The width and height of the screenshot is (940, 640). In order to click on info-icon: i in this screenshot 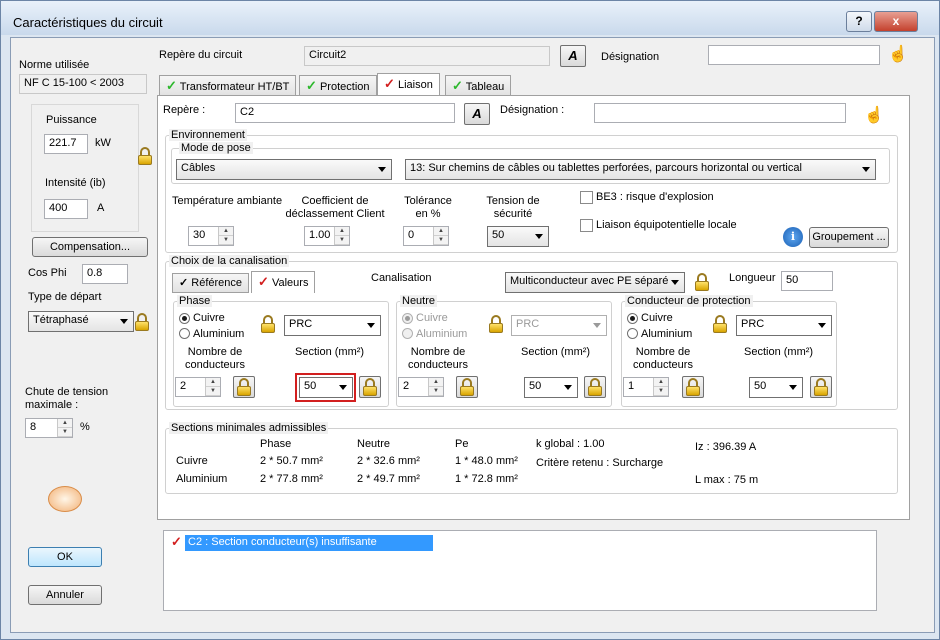, I will do `click(793, 237)`.